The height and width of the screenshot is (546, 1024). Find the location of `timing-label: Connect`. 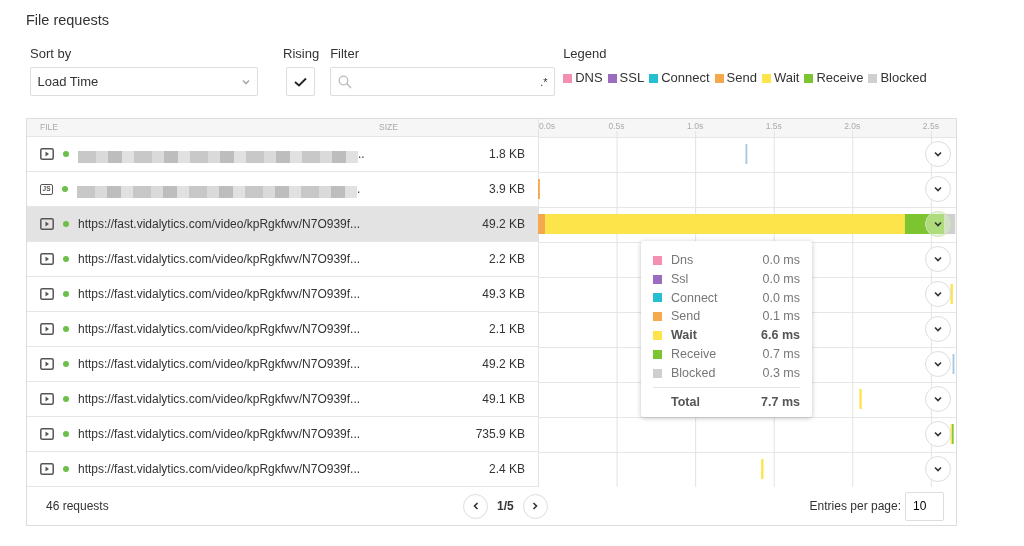

timing-label: Connect is located at coordinates (694, 298).